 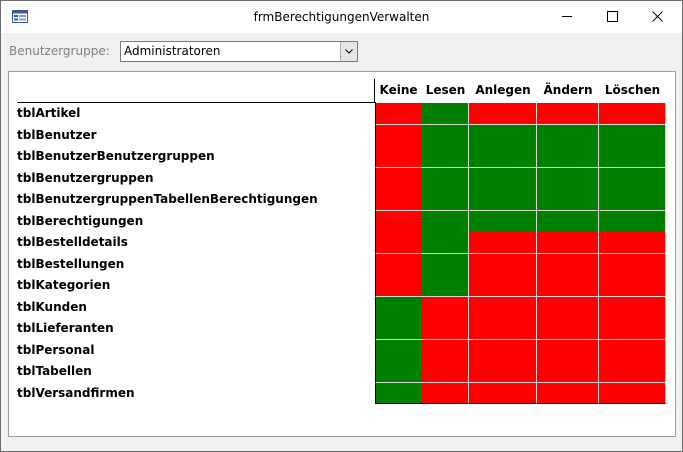 What do you see at coordinates (398, 90) in the screenshot?
I see `column-header-0: Keine` at bounding box center [398, 90].